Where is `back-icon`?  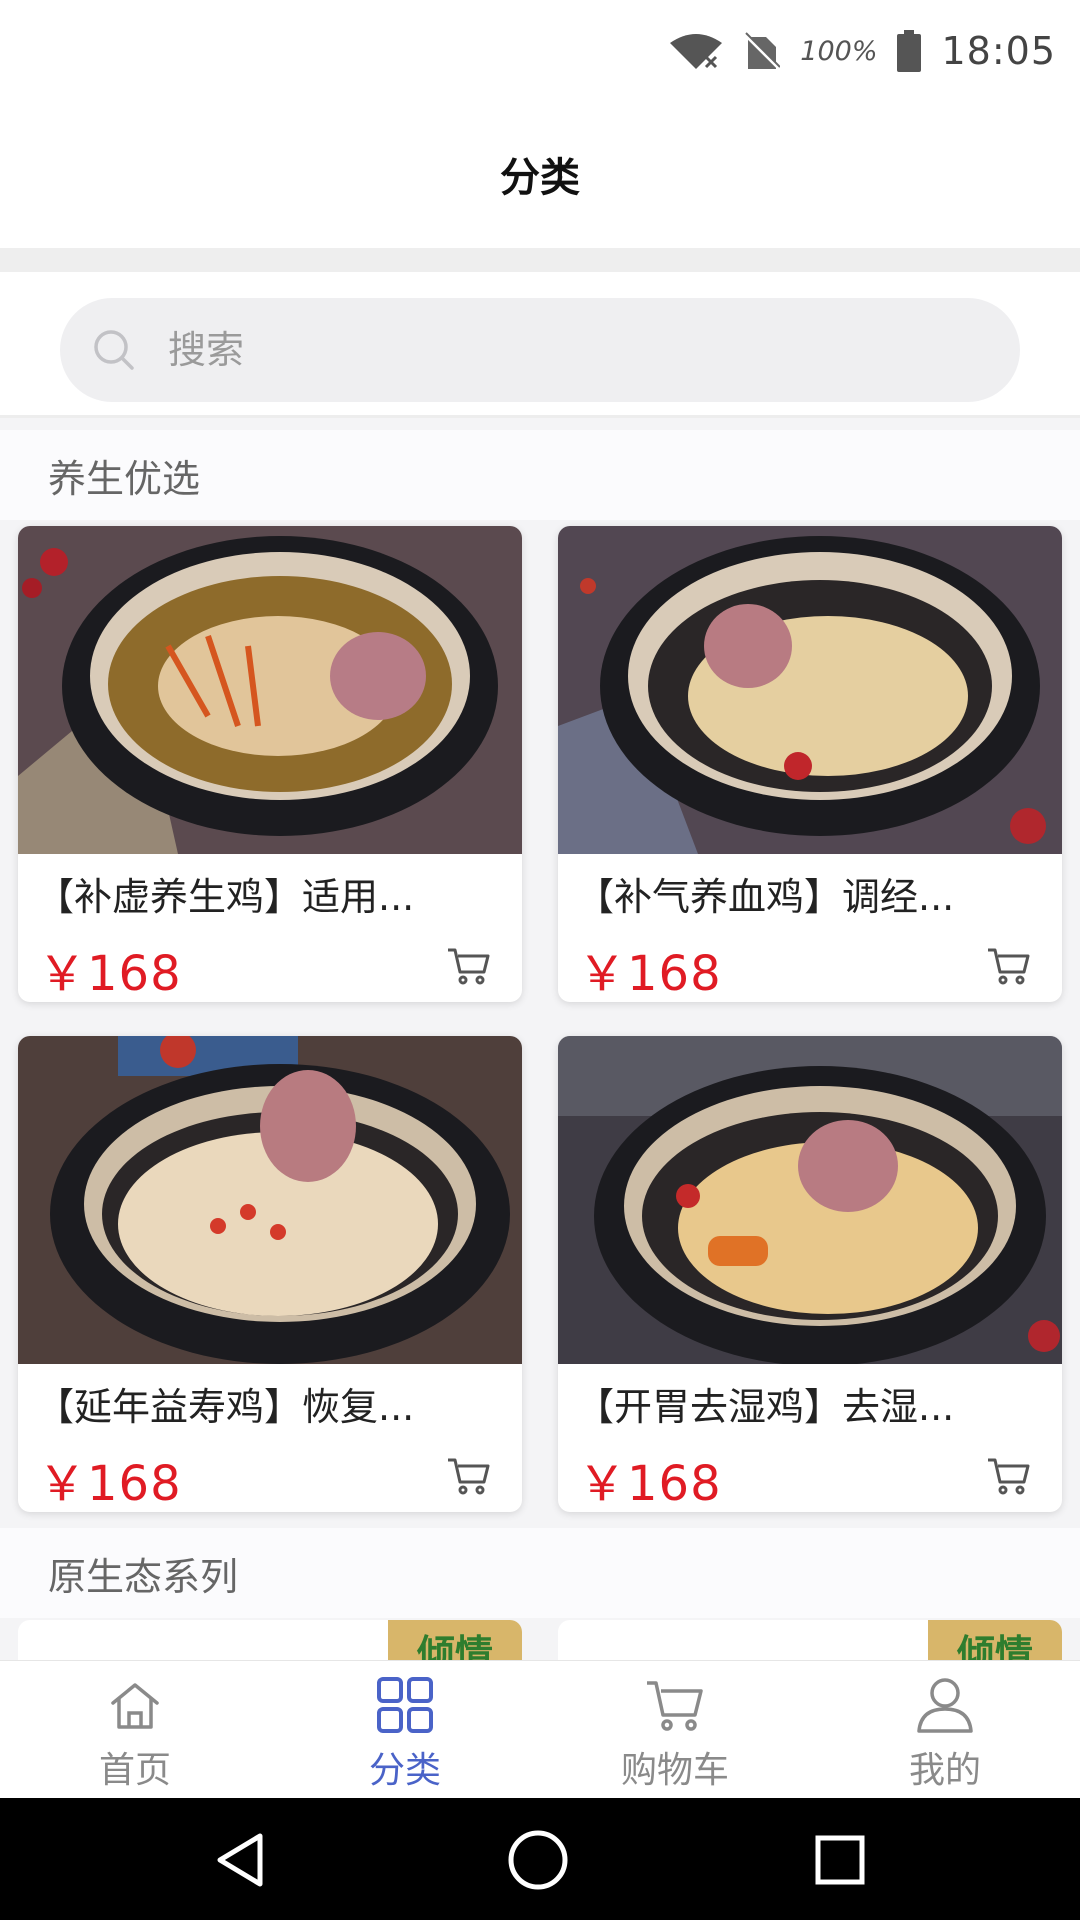
back-icon is located at coordinates (240, 1860).